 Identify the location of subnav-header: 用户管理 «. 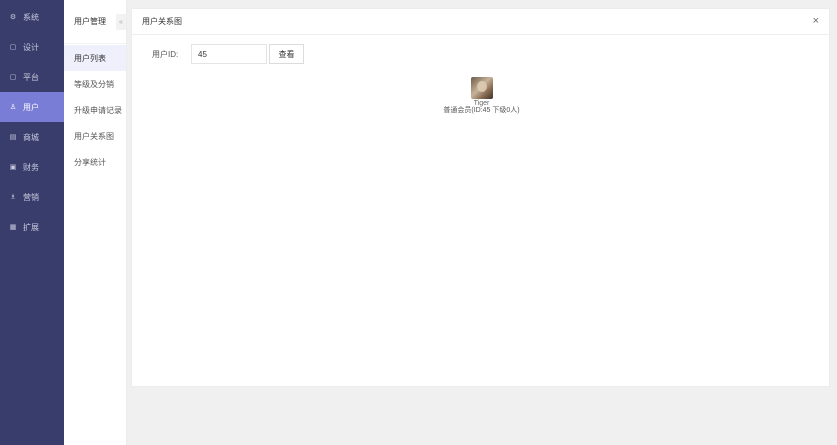
(95, 22).